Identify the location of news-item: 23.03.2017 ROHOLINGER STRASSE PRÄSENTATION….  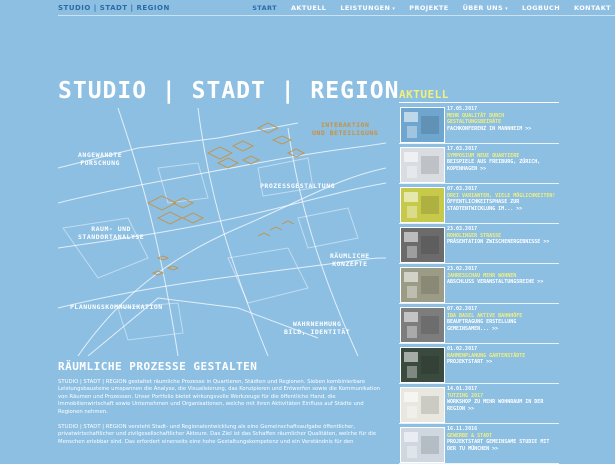
(479, 244).